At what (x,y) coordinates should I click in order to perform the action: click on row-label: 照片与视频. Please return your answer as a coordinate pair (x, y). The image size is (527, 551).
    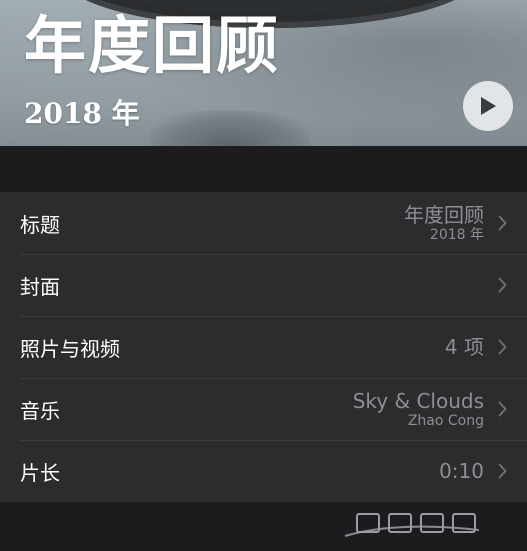
    Looking at the image, I should click on (70, 348).